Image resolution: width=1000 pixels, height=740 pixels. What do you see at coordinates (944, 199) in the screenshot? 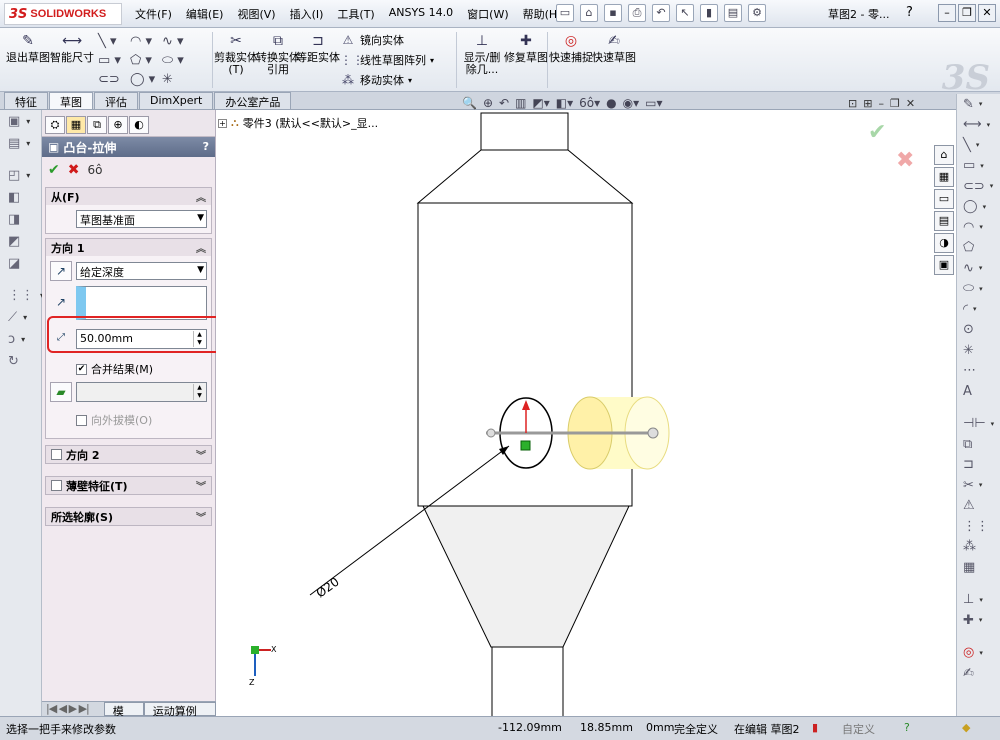
I see `file-explorer-icon: ▭` at bounding box center [944, 199].